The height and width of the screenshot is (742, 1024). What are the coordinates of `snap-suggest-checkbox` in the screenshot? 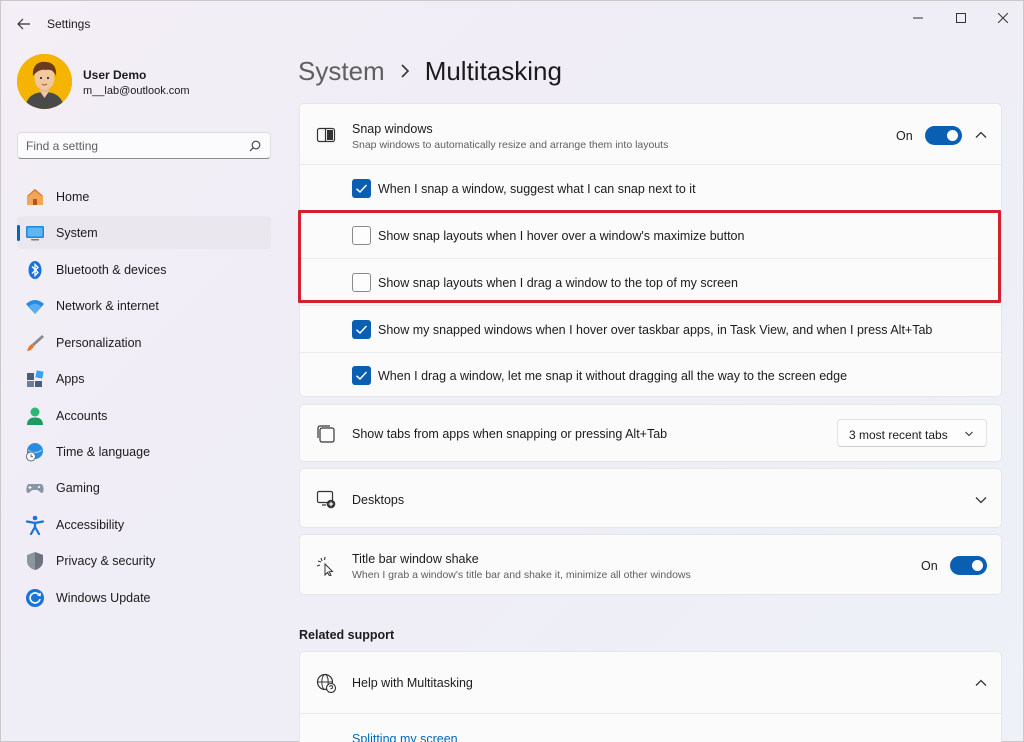 It's located at (361, 188).